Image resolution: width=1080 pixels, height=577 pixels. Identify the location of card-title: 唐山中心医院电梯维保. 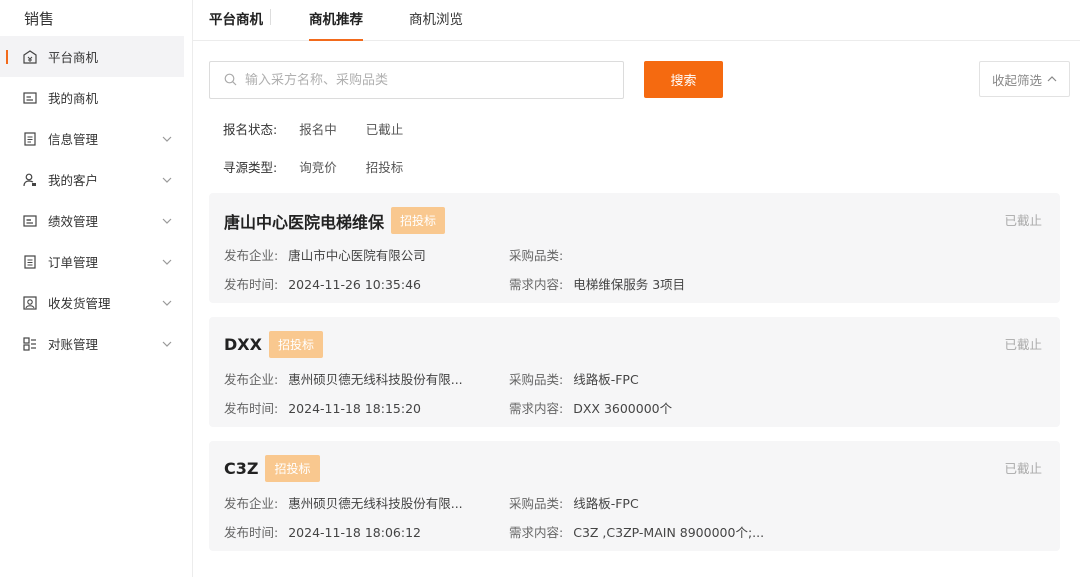
(304, 222).